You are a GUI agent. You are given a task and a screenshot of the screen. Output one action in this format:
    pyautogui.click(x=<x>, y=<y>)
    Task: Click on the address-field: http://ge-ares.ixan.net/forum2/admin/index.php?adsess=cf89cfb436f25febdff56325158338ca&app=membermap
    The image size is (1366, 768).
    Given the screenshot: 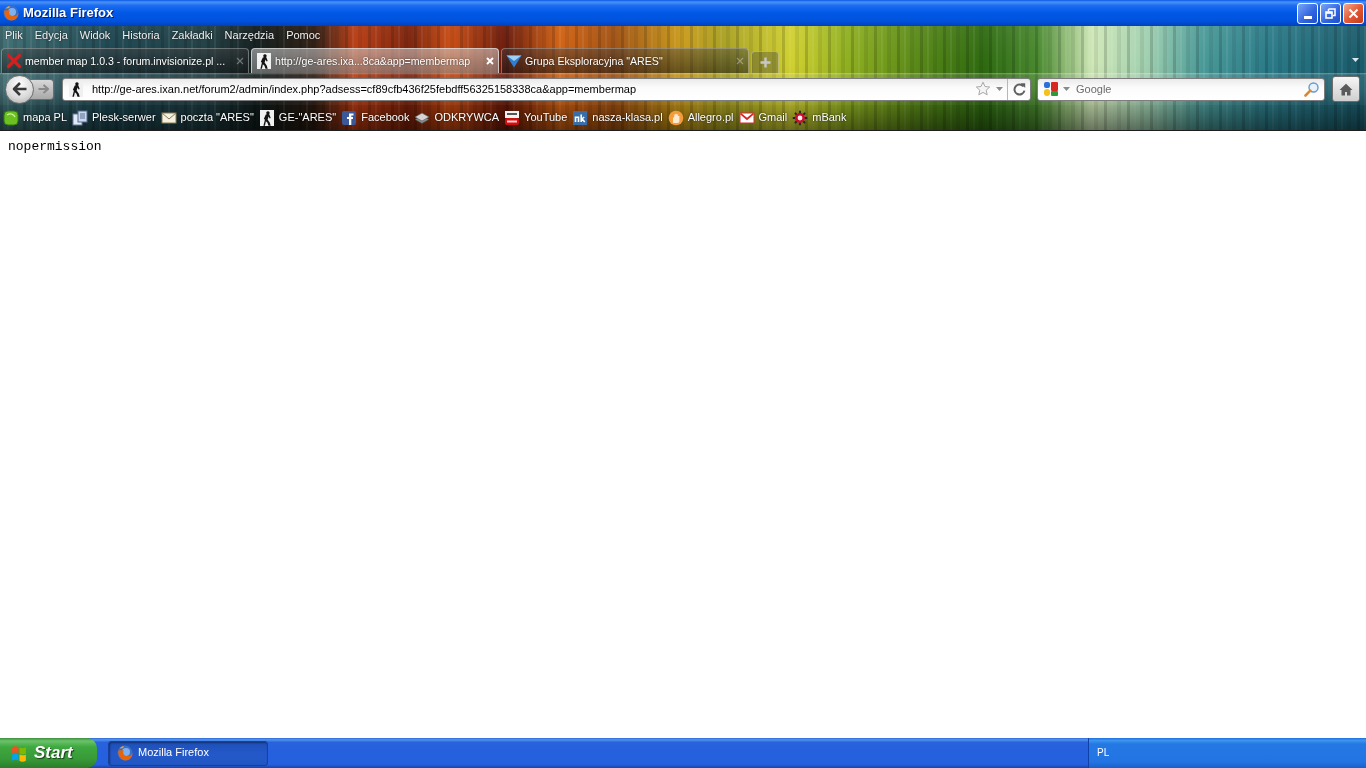 What is the action you would take?
    pyautogui.click(x=533, y=89)
    